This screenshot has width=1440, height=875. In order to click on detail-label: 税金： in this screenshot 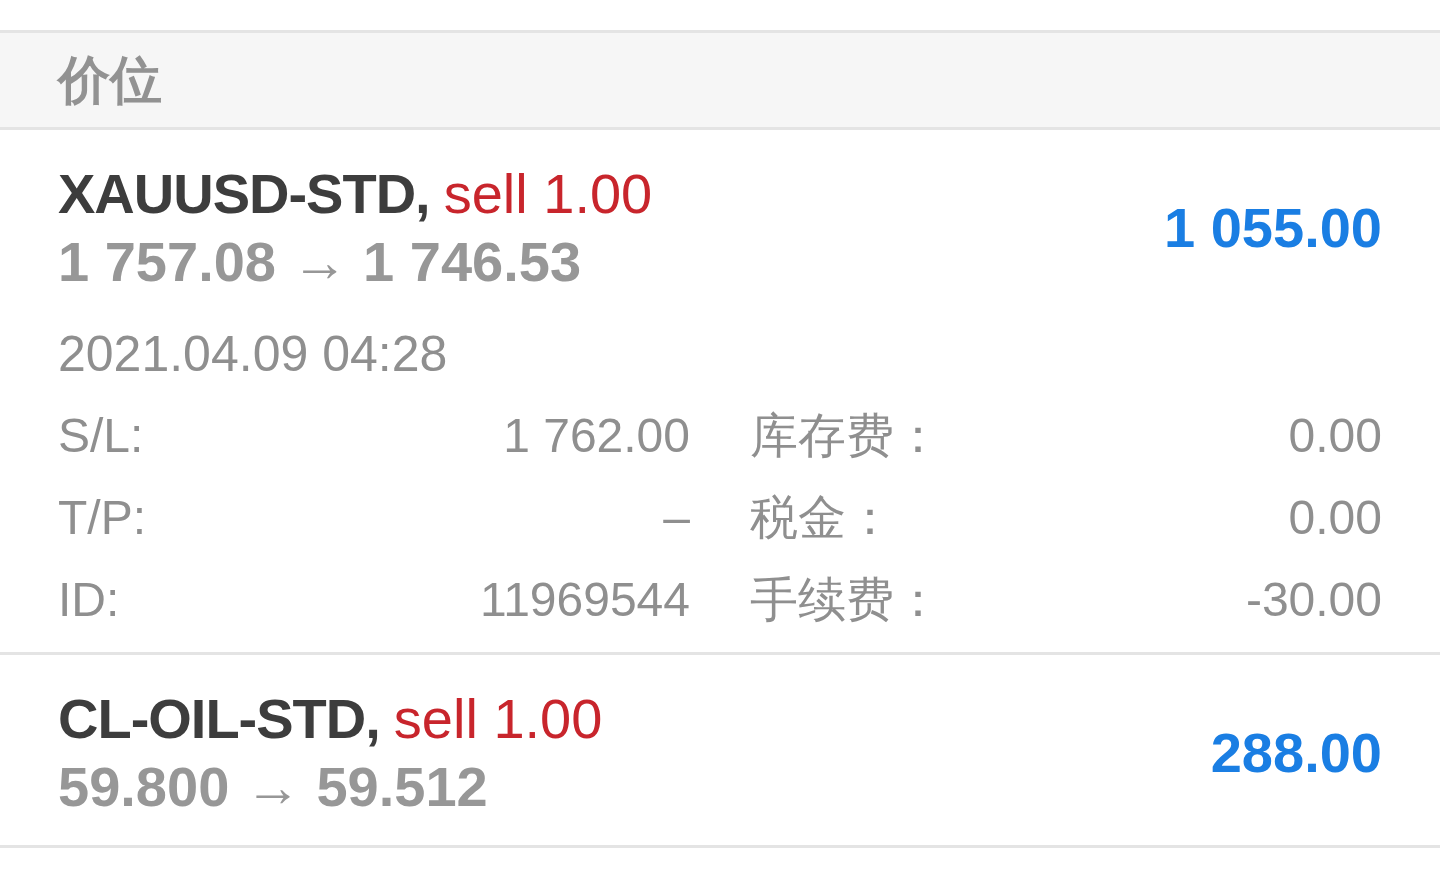, I will do `click(822, 518)`.